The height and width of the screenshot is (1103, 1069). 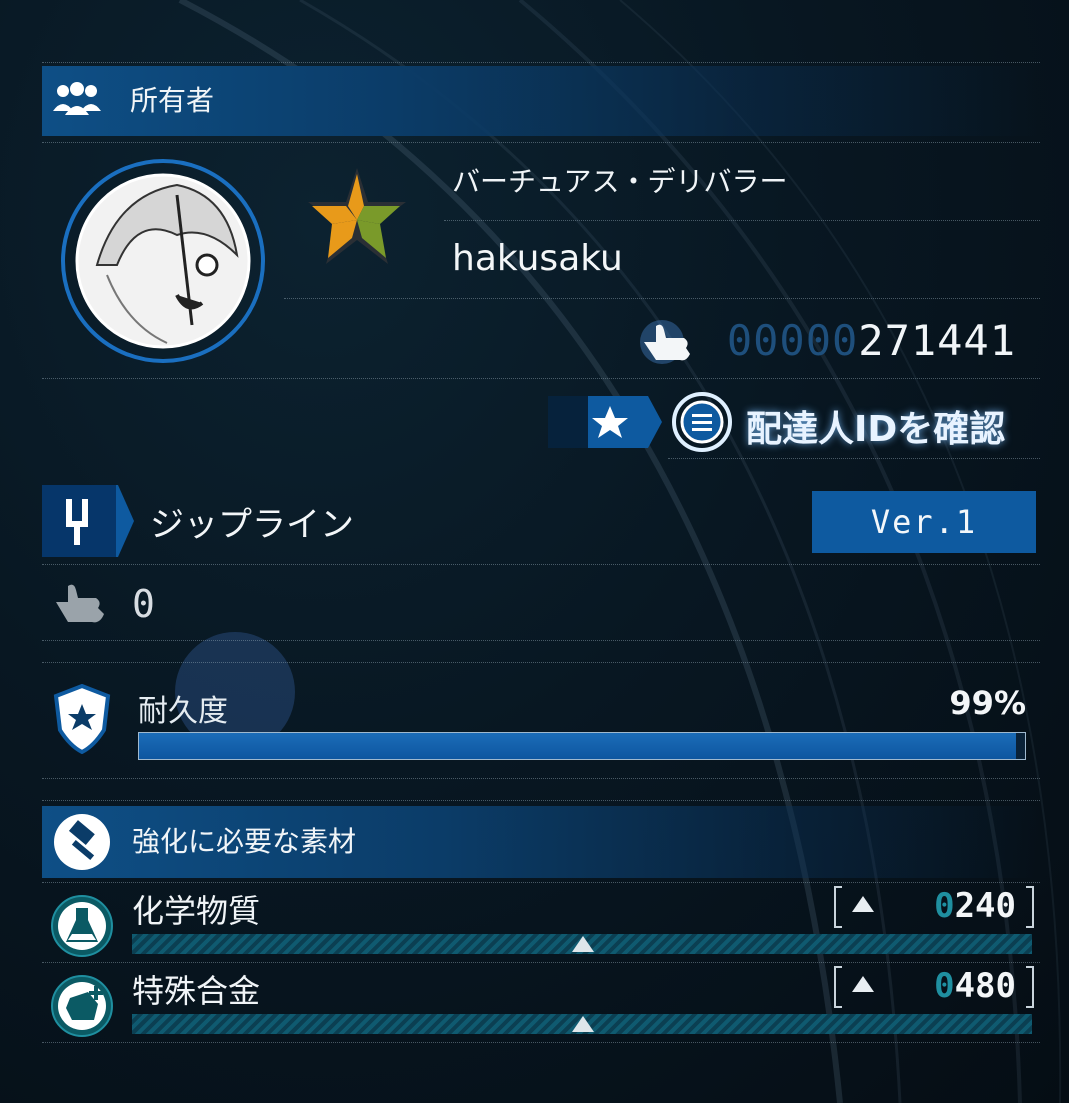 I want to click on hammer-icon, so click(x=82, y=842).